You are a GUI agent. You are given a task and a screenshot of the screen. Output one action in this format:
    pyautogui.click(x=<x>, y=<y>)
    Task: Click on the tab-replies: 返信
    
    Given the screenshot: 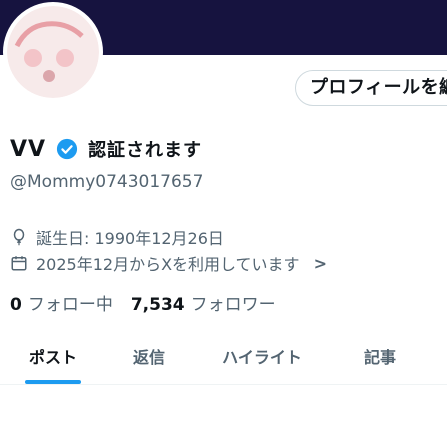 What is the action you would take?
    pyautogui.click(x=149, y=358)
    